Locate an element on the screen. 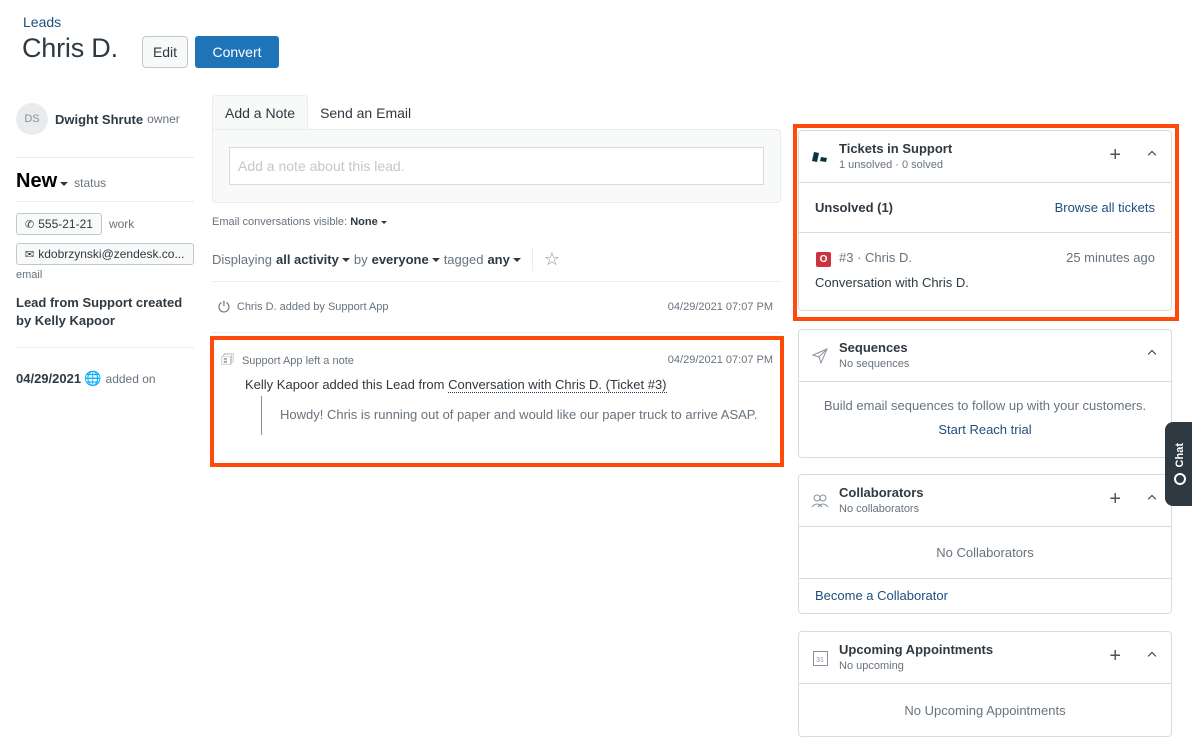 The width and height of the screenshot is (1192, 751). collaborators-empty: No Collaborators is located at coordinates (985, 553).